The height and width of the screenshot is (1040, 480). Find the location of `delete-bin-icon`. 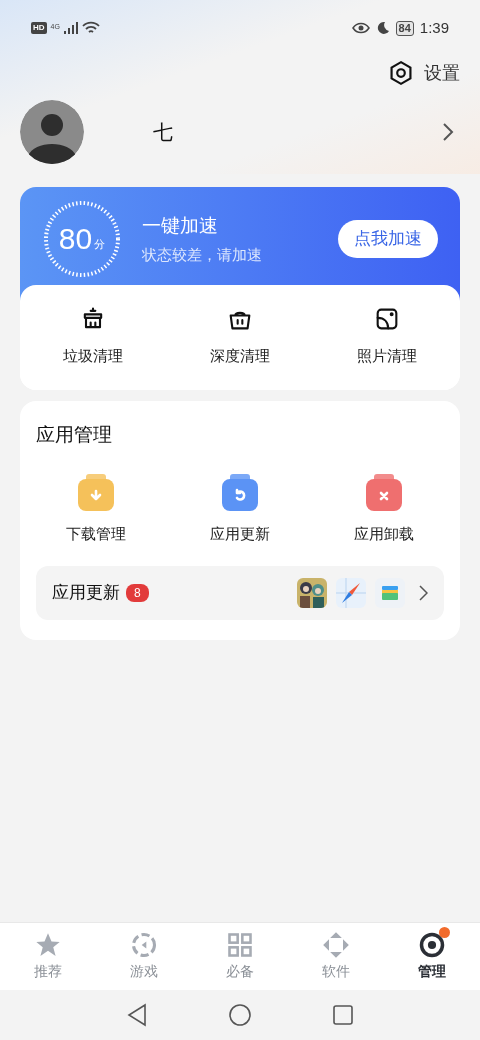

delete-bin-icon is located at coordinates (384, 492).